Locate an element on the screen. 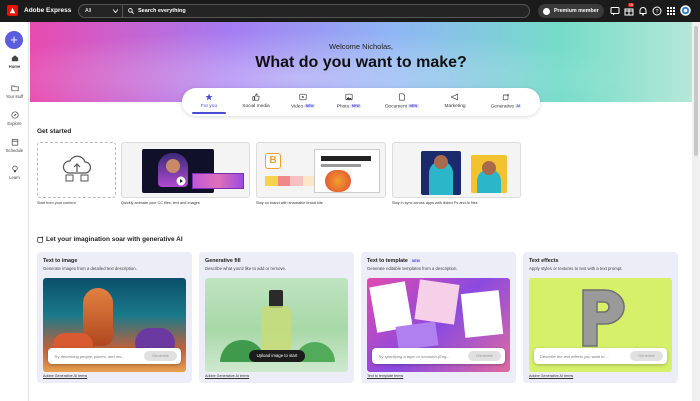  notification-count-badge: 15 is located at coordinates (631, 5).